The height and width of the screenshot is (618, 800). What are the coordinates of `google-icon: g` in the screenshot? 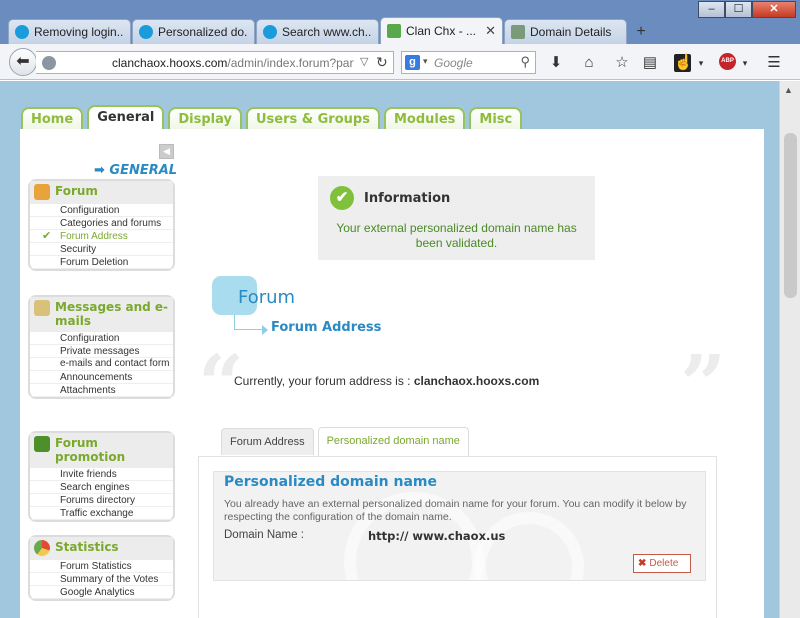 It's located at (412, 62).